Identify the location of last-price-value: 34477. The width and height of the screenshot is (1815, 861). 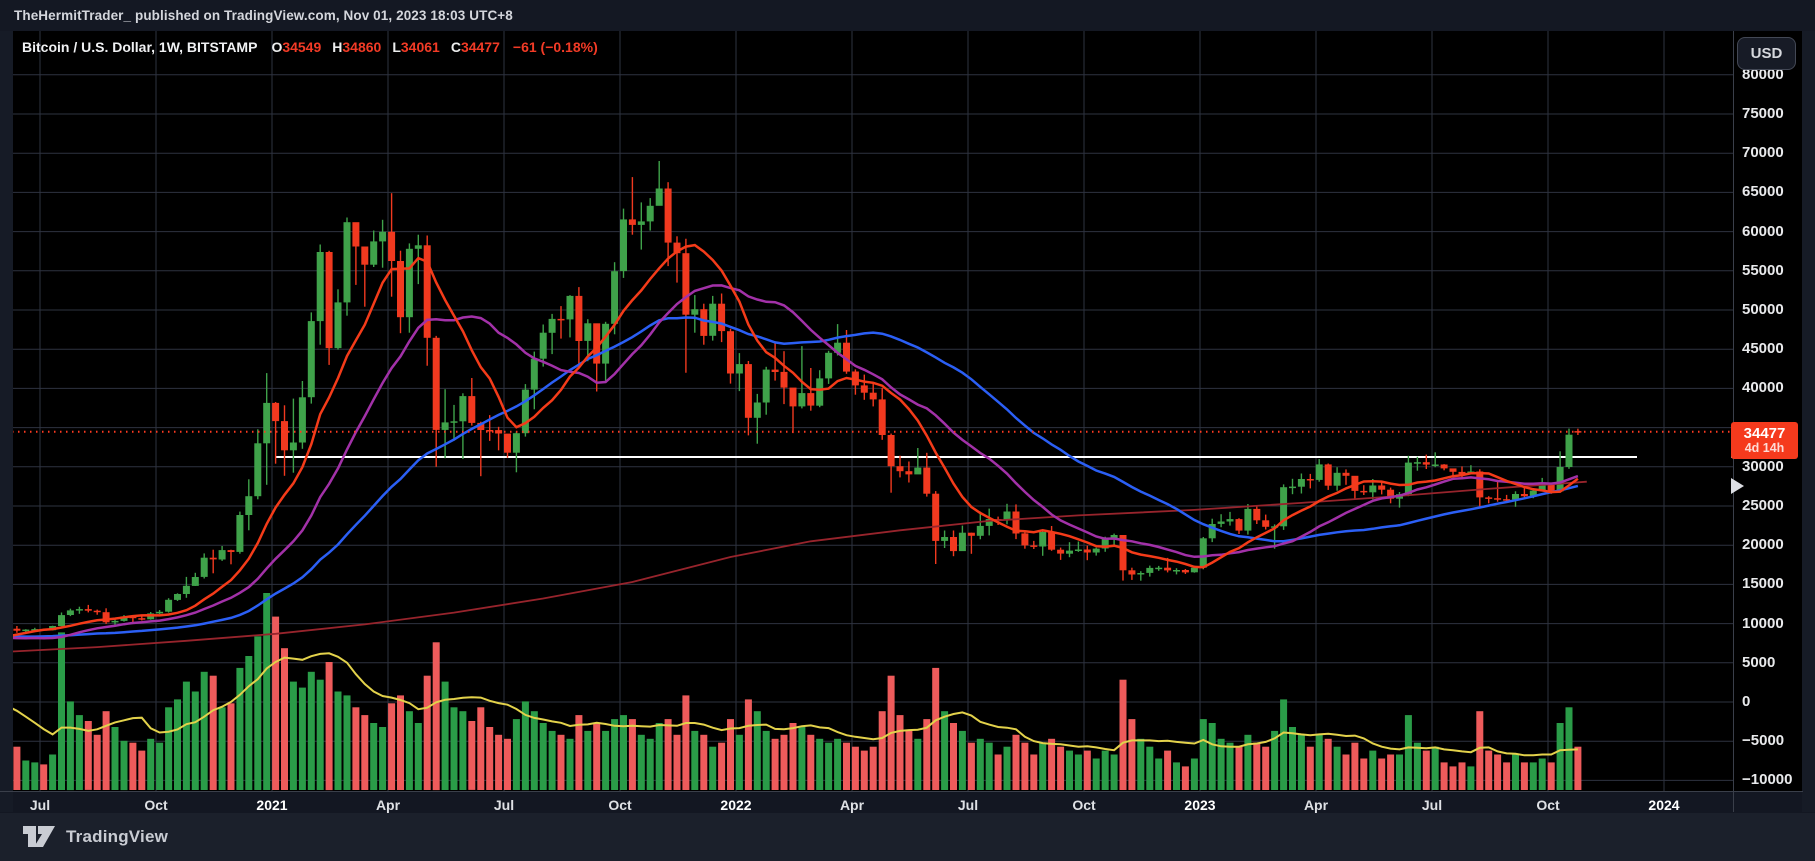
(1764, 434).